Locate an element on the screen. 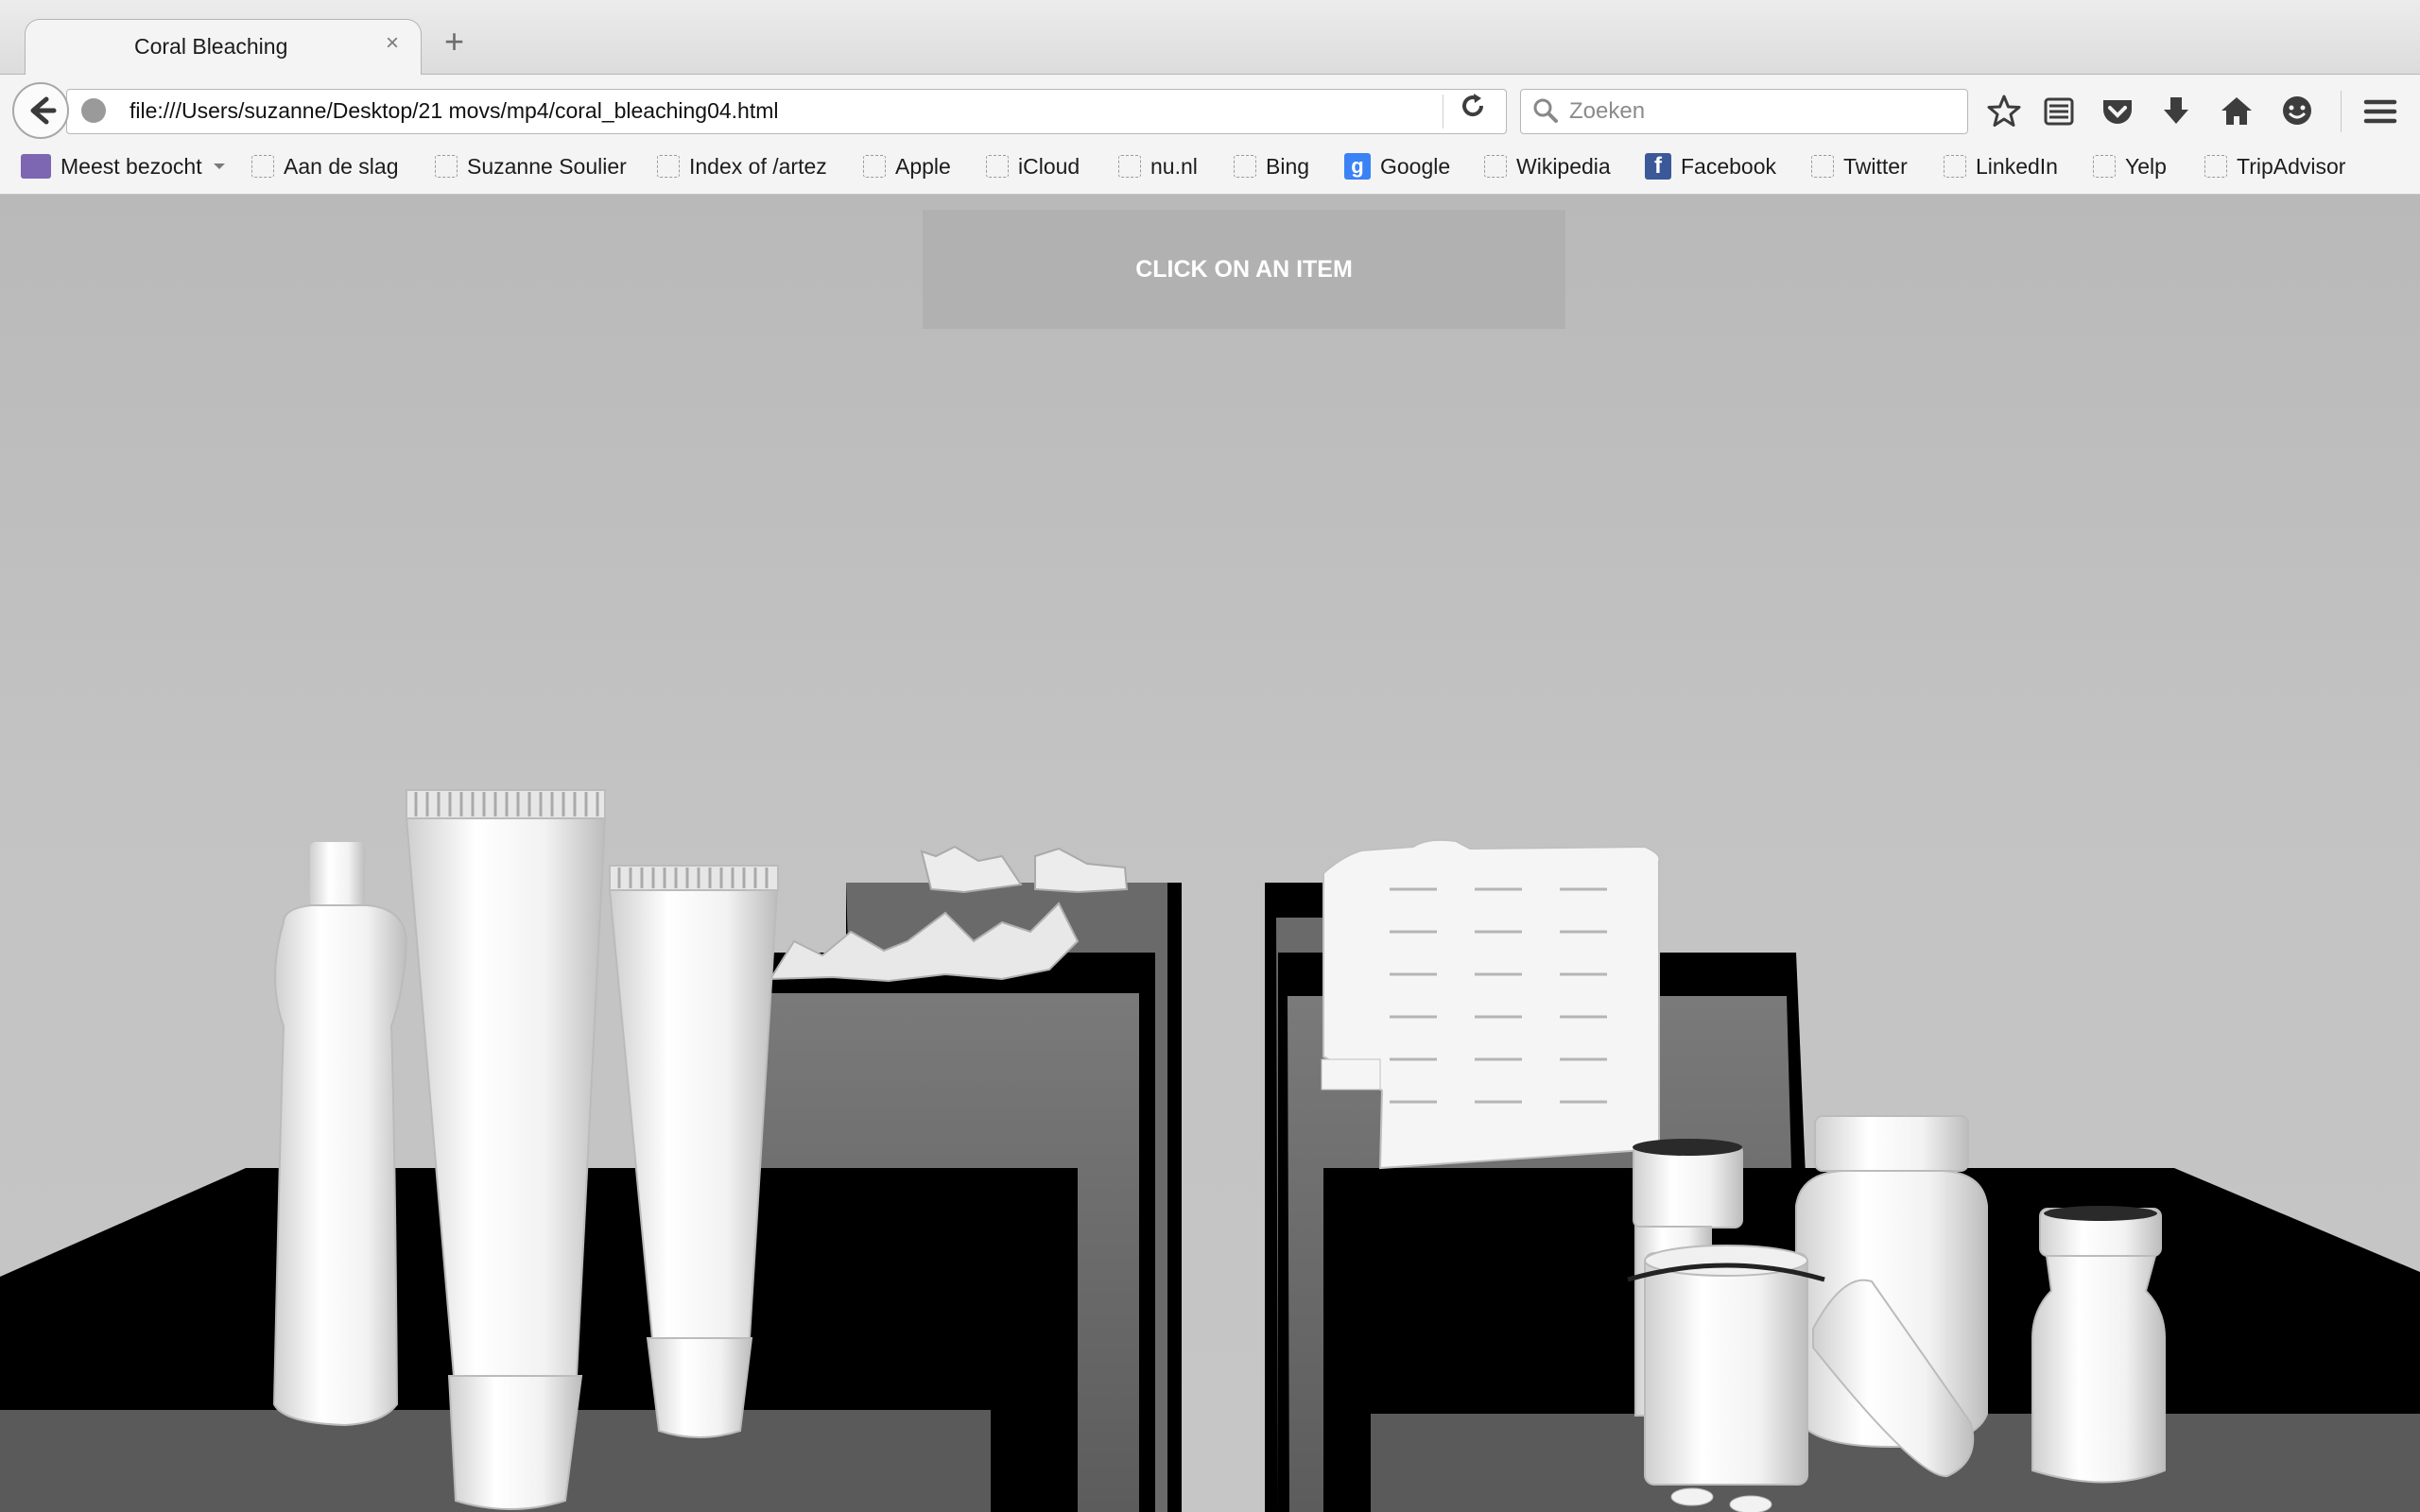 The image size is (2420, 1512). bookmark-label: nu.nl is located at coordinates (1174, 166).